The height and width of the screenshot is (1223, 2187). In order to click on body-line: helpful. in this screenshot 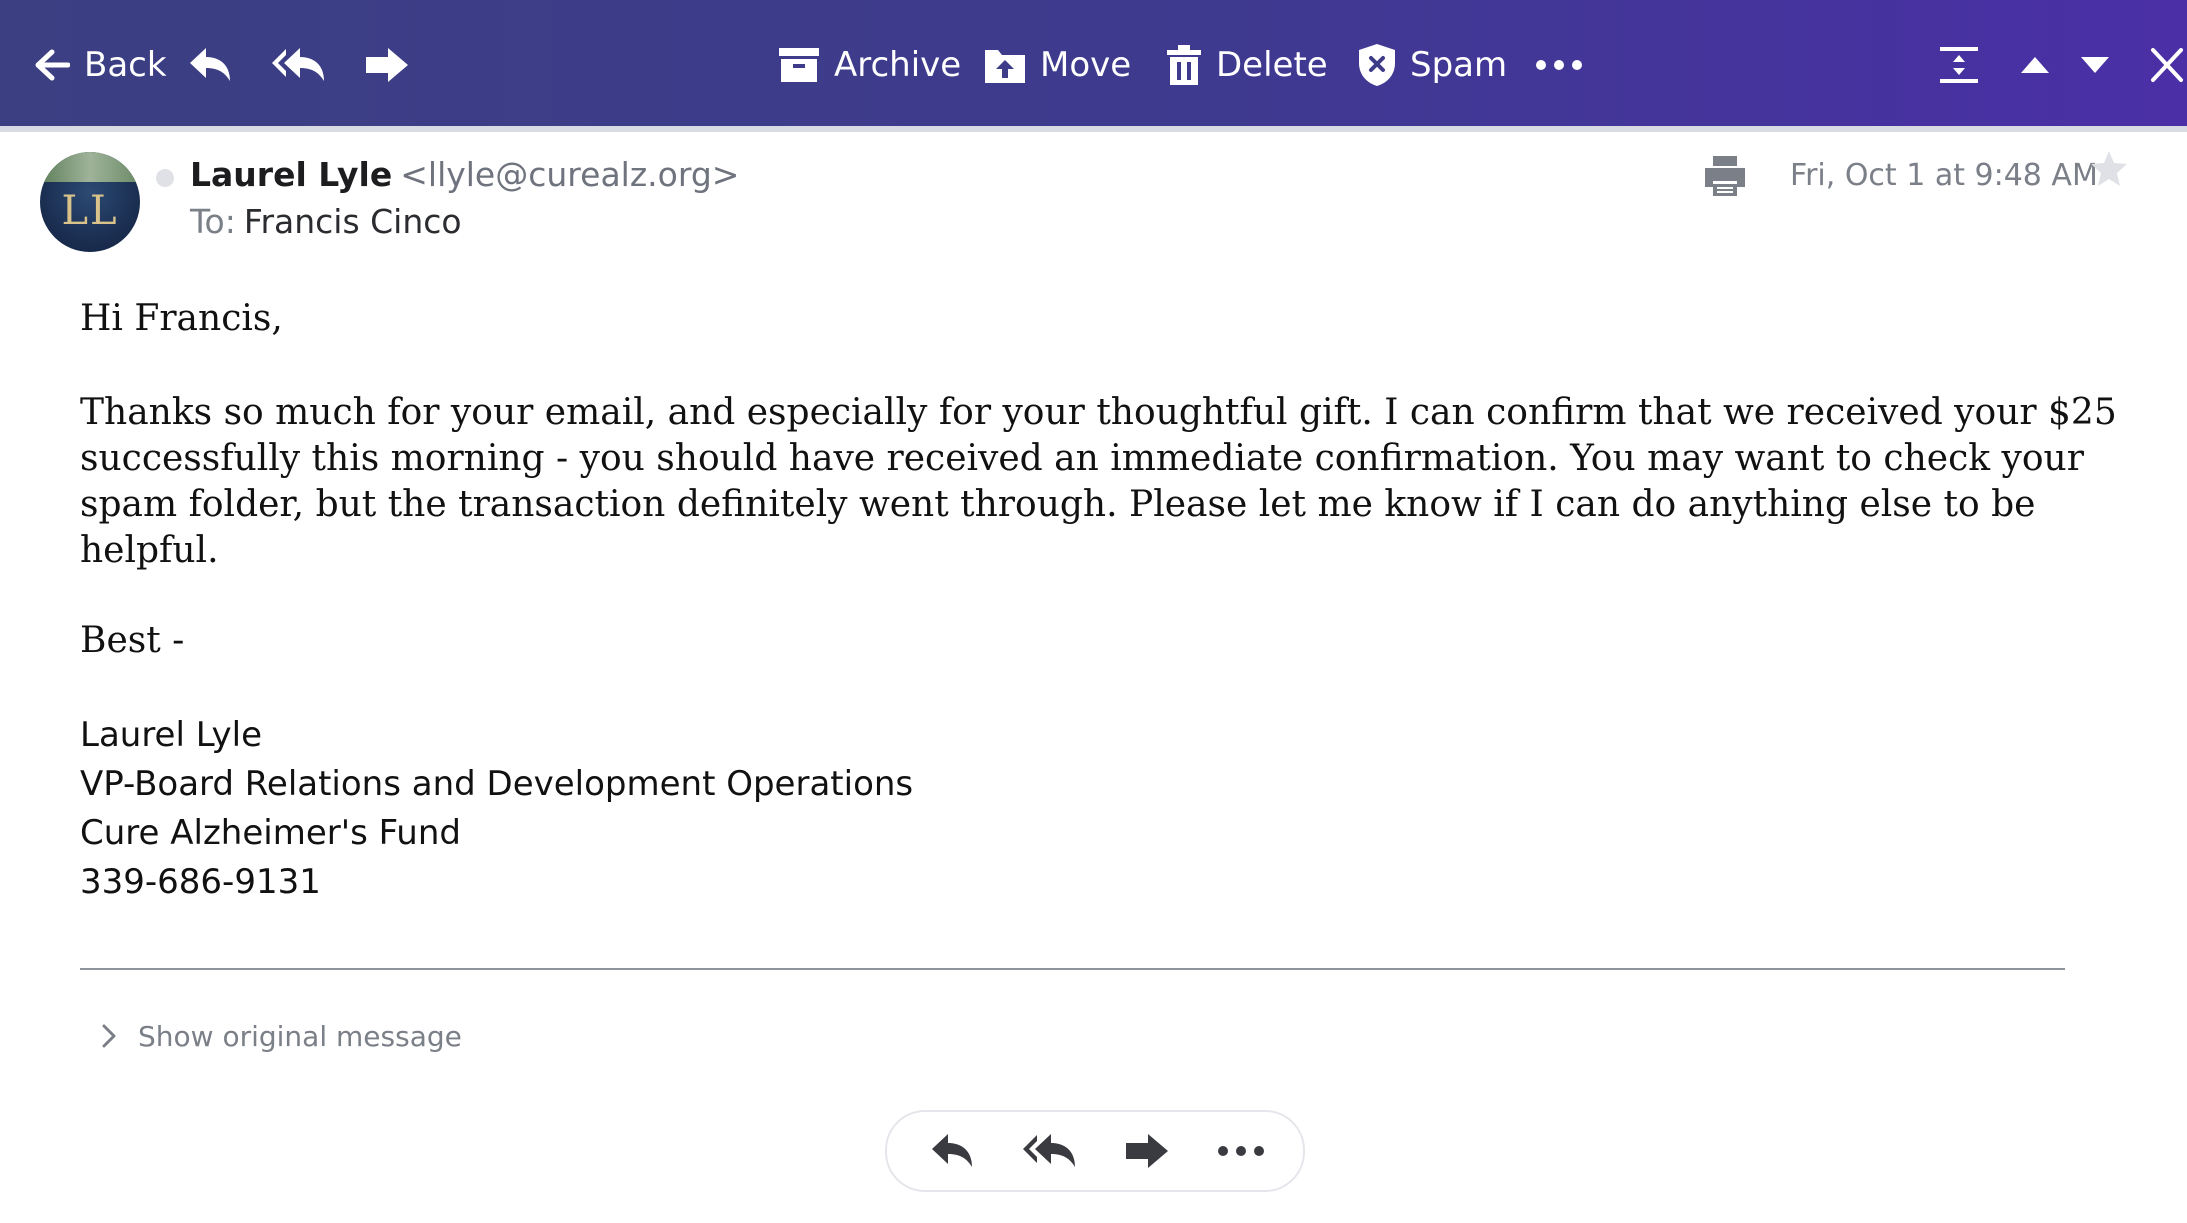, I will do `click(149, 550)`.